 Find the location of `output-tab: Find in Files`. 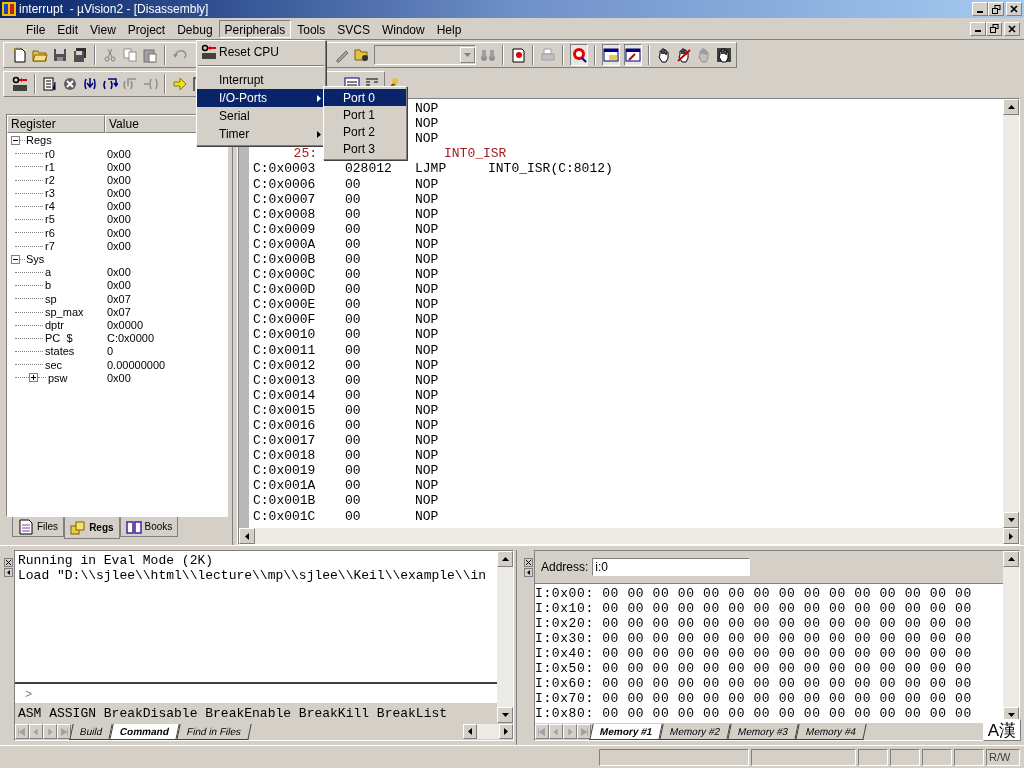

output-tab: Find in Files is located at coordinates (214, 731).